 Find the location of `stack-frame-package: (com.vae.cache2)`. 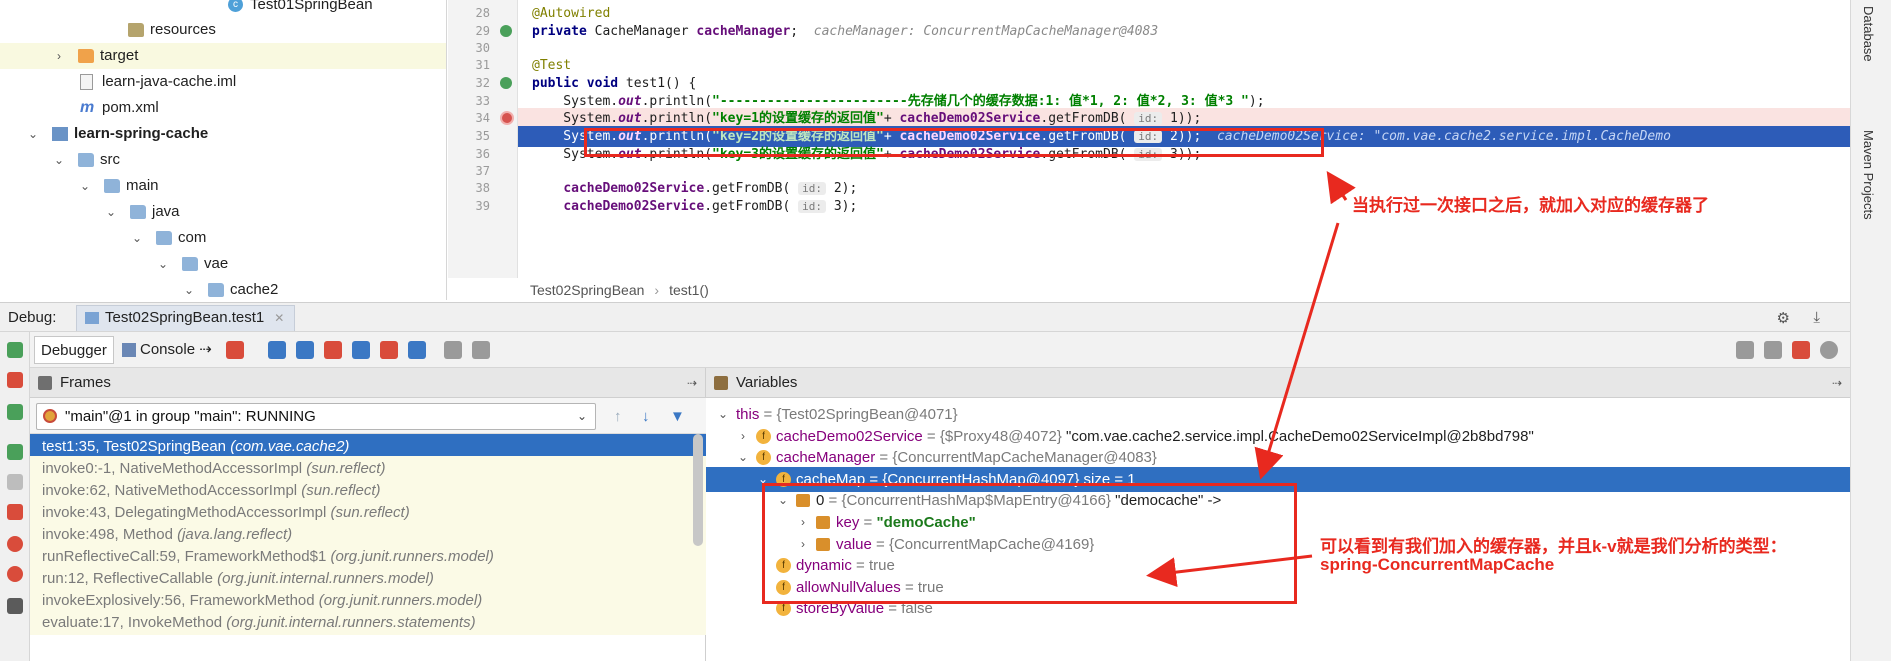

stack-frame-package: (com.vae.cache2) is located at coordinates (290, 446).